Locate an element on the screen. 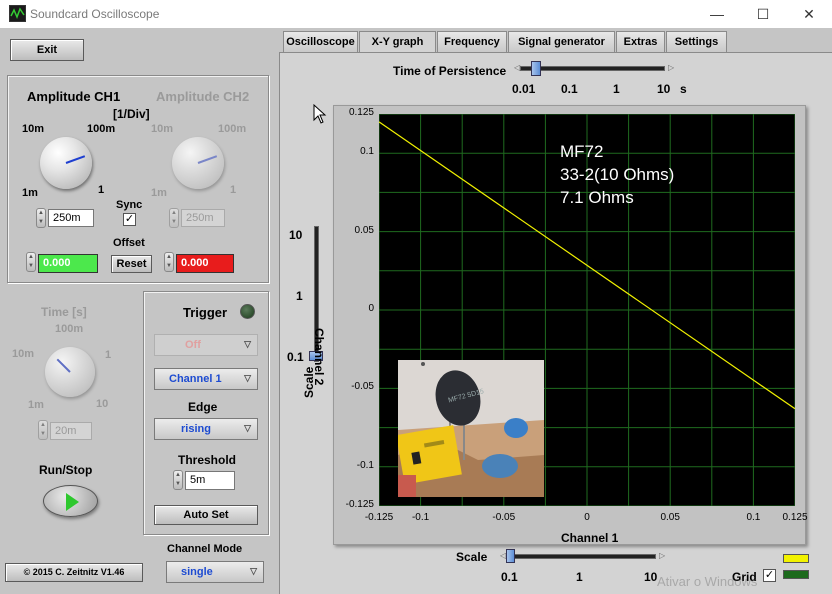 The height and width of the screenshot is (594, 832). reset-button: Reset is located at coordinates (131, 264).